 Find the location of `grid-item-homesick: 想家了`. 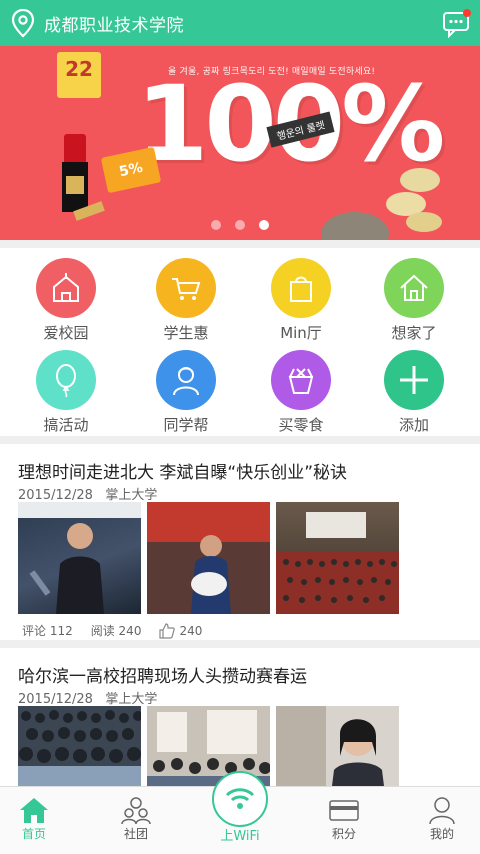

grid-item-homesick: 想家了 is located at coordinates (414, 297).